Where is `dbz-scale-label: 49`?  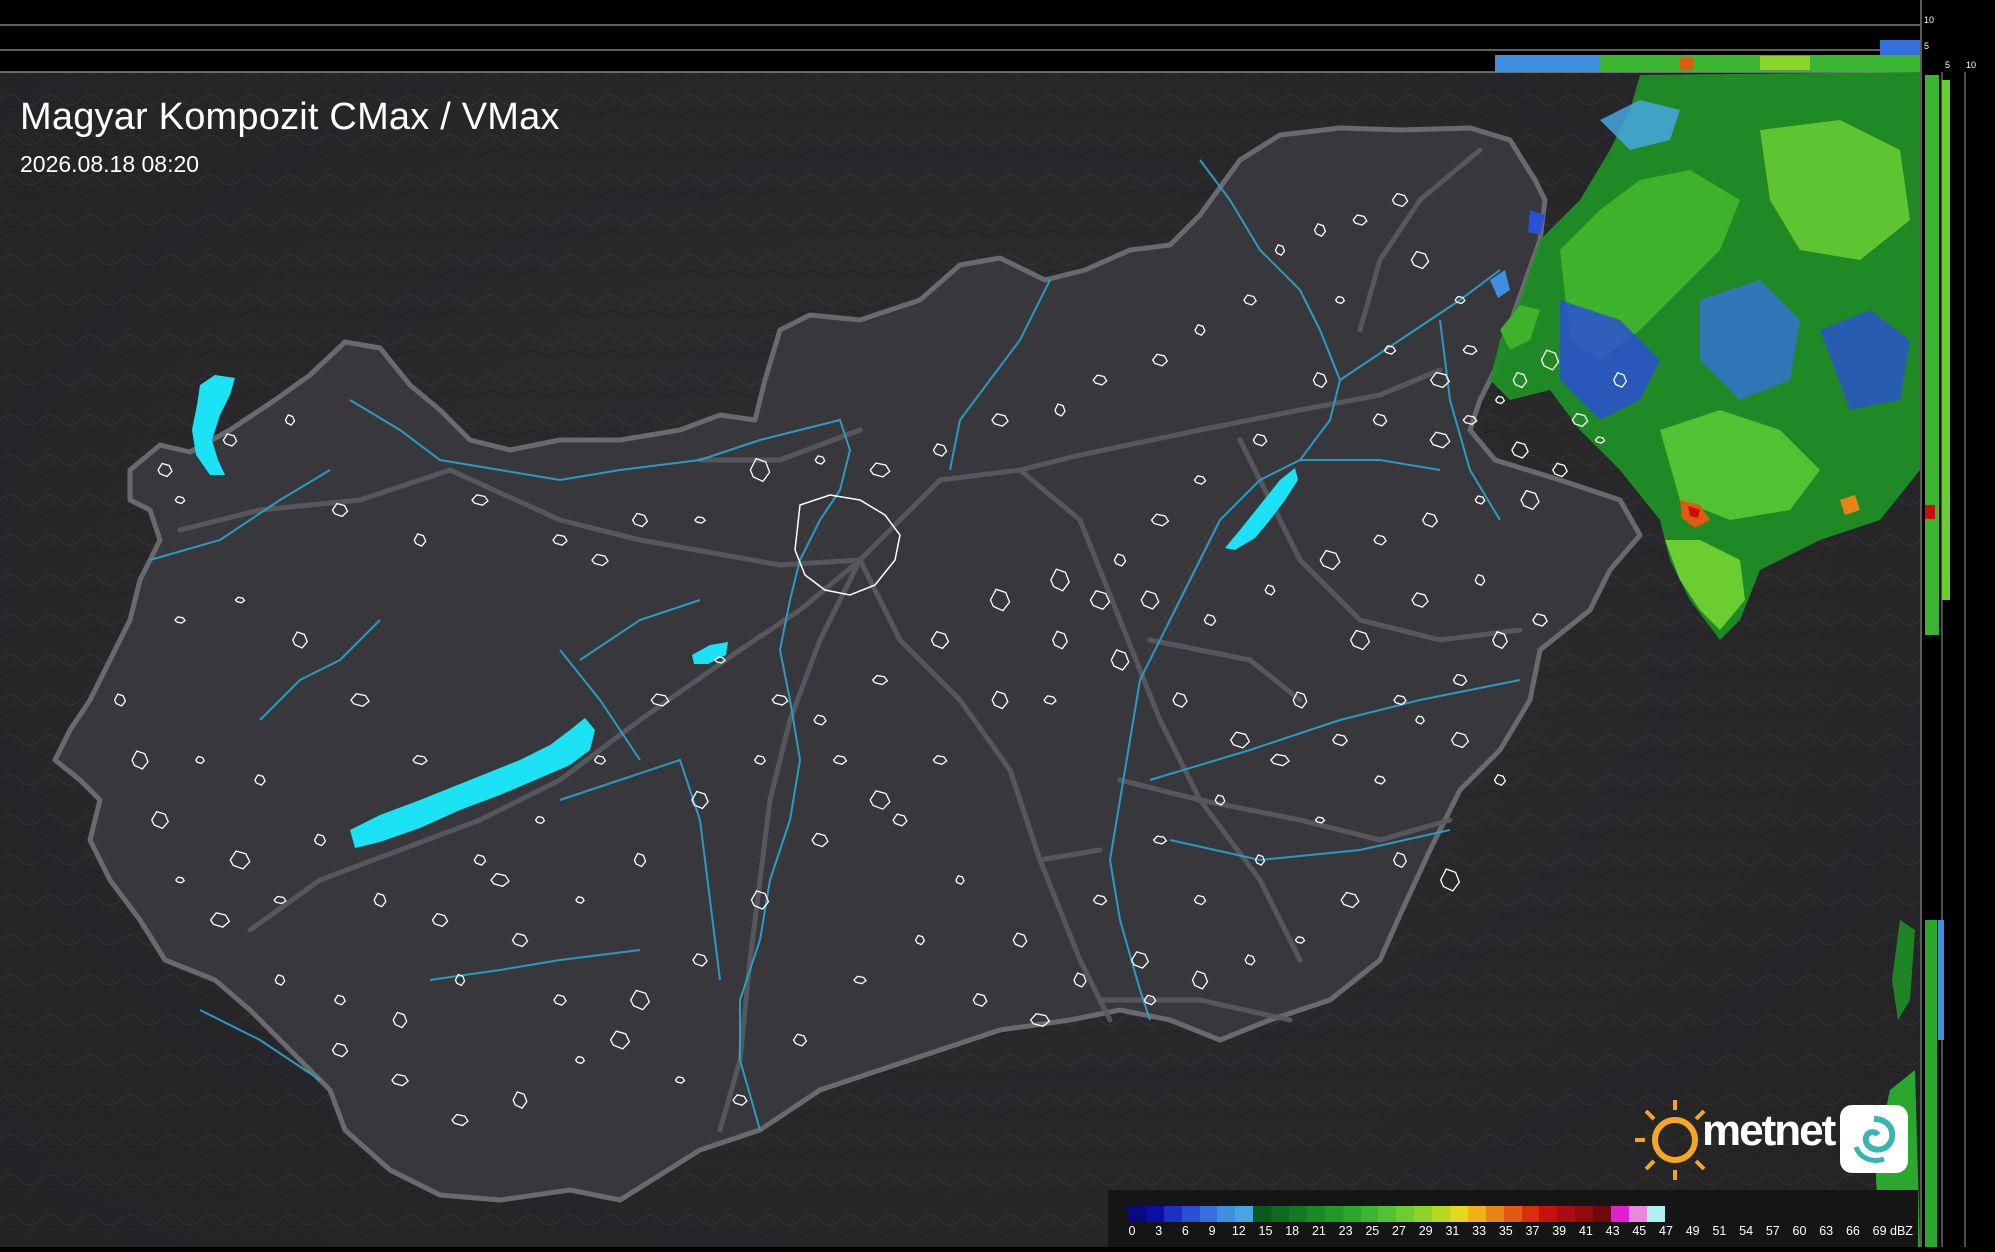 dbz-scale-label: 49 is located at coordinates (1692, 1231).